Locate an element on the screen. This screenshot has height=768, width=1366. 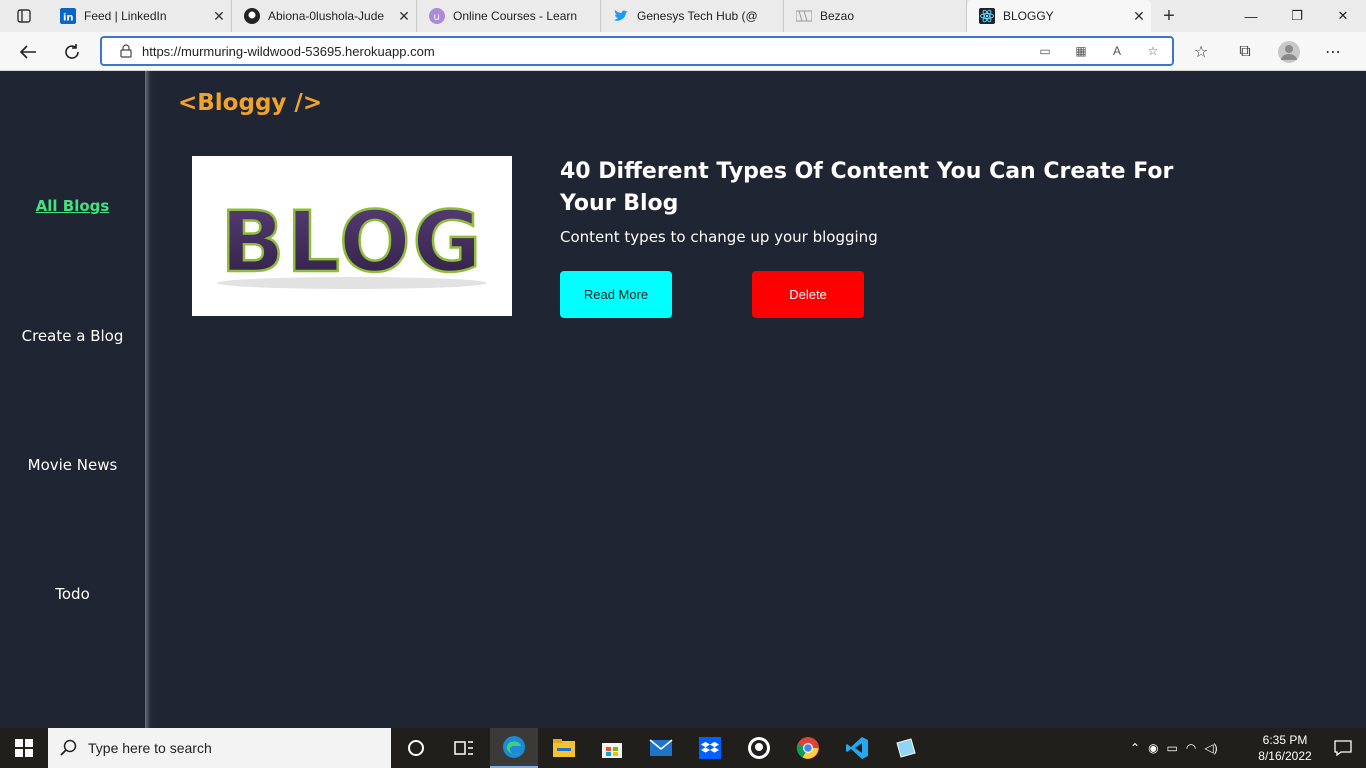
tab-bloggy: BLOGGY ✕ is located at coordinates (1059, 16).